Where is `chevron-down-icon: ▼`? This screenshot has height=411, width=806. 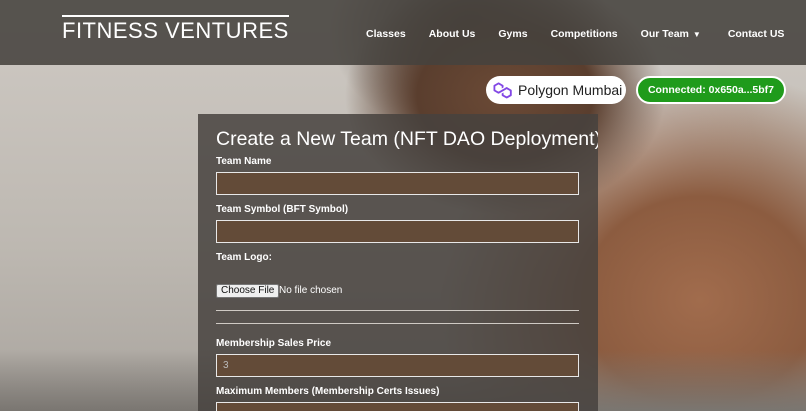
chevron-down-icon: ▼ is located at coordinates (696, 34).